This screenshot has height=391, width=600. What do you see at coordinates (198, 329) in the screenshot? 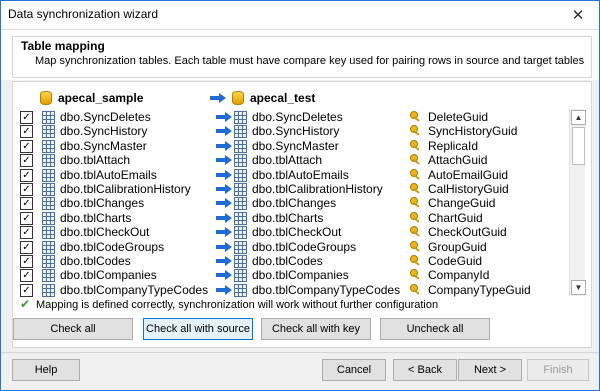
I see `check-all-with-source-button: Check all with source` at bounding box center [198, 329].